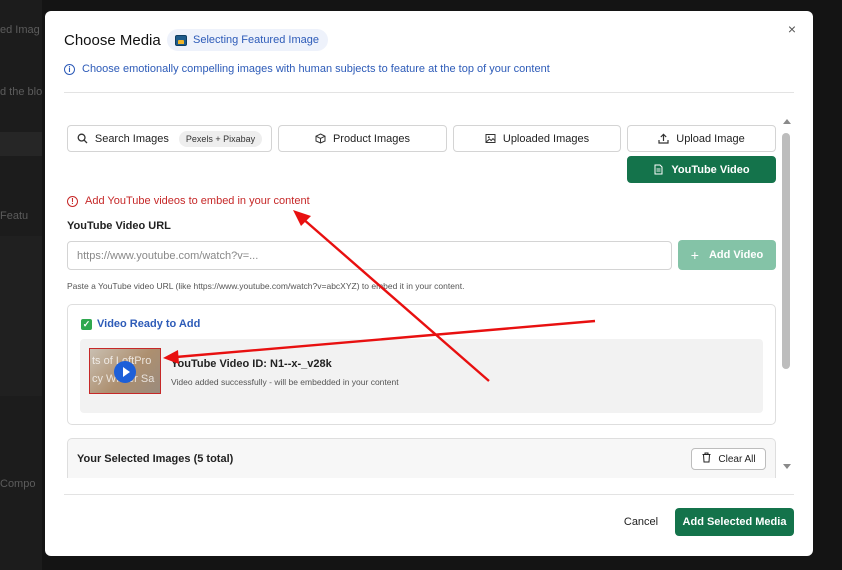  Describe the element at coordinates (734, 522) in the screenshot. I see `add-selected-media-button: Add Selected Media` at that location.